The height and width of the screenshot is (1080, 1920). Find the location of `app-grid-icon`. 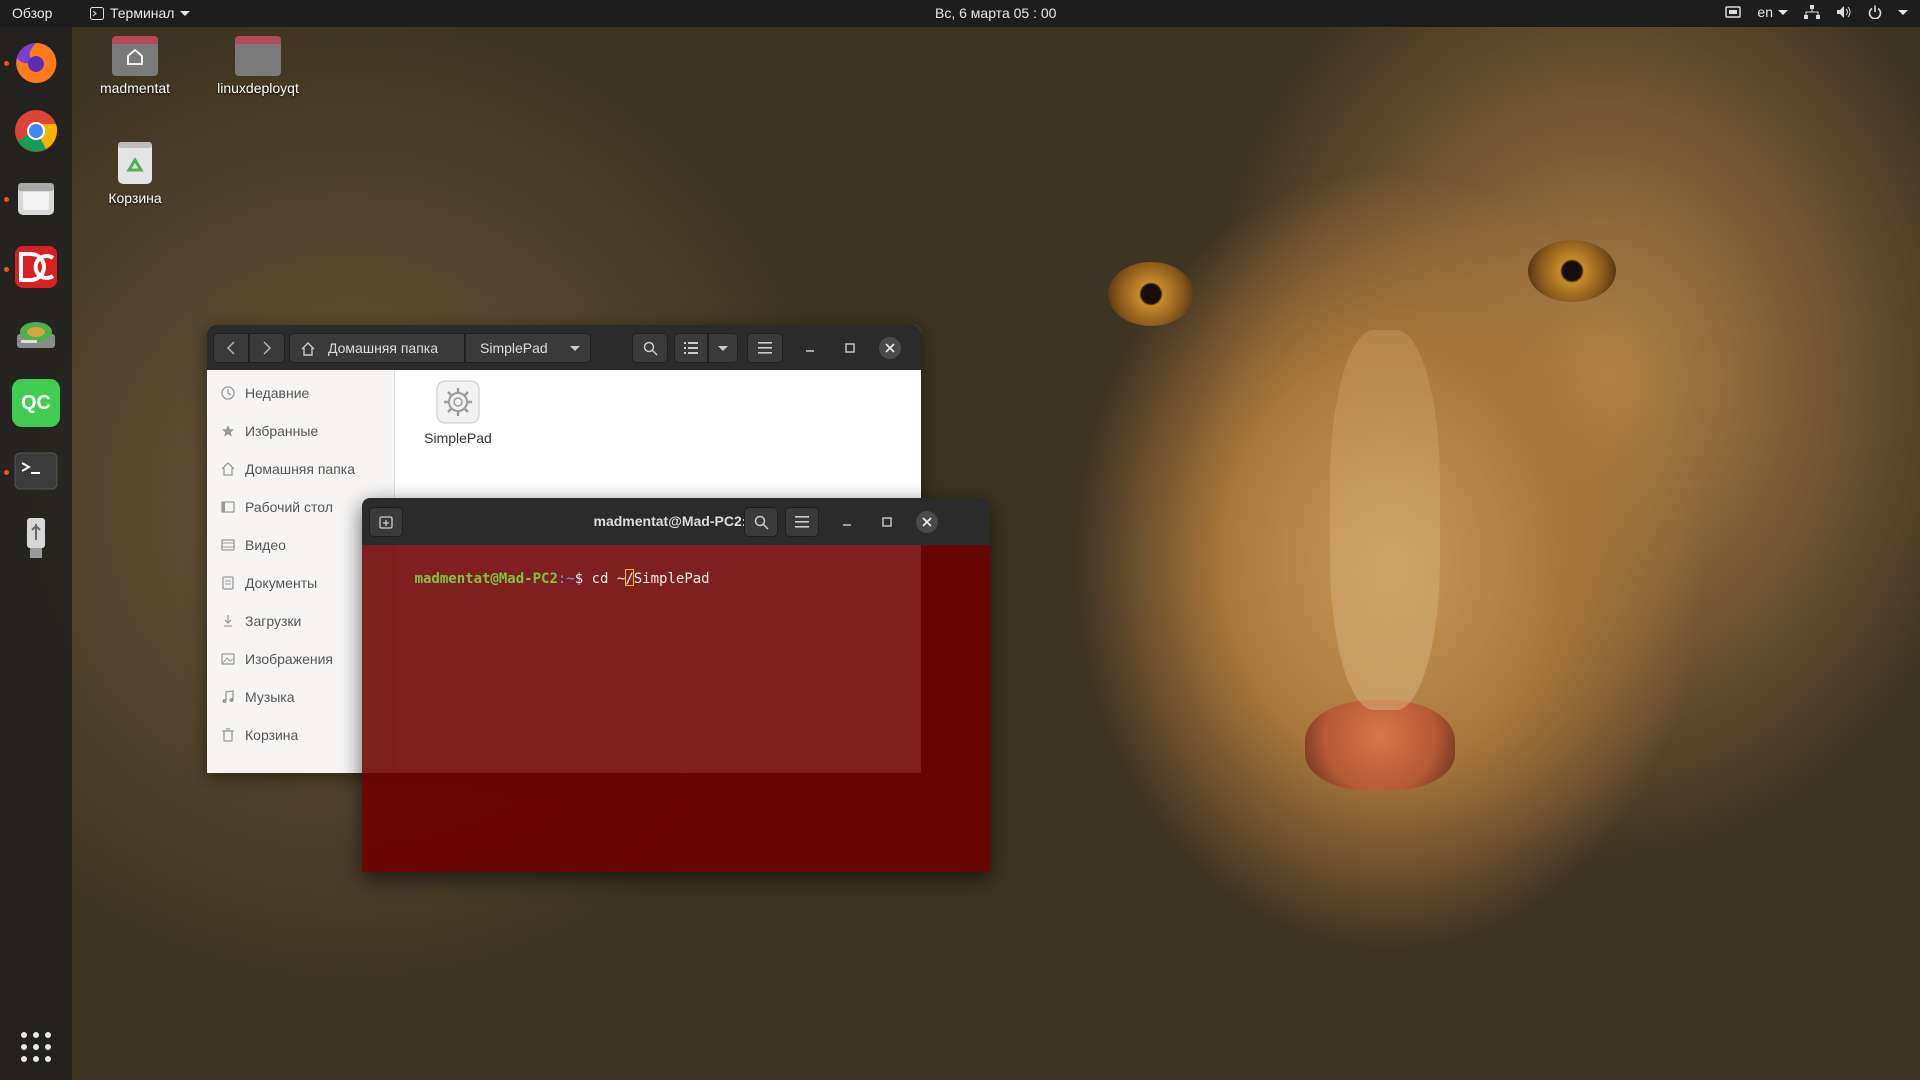

app-grid-icon is located at coordinates (36, 1047).